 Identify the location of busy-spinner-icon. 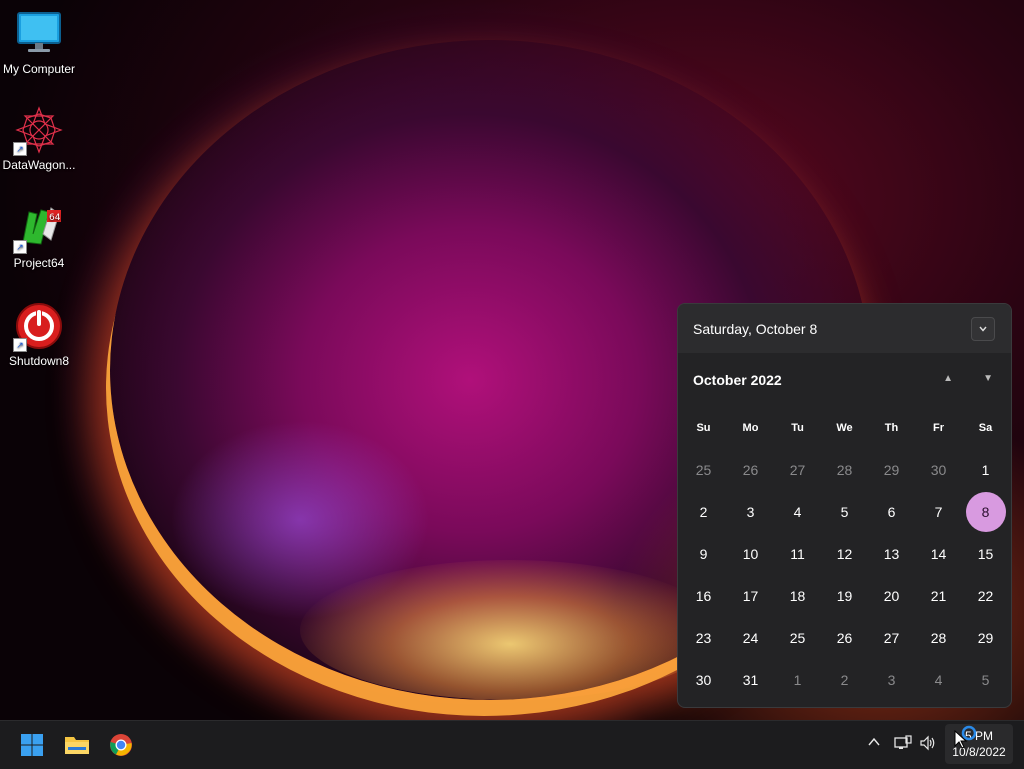
(969, 733).